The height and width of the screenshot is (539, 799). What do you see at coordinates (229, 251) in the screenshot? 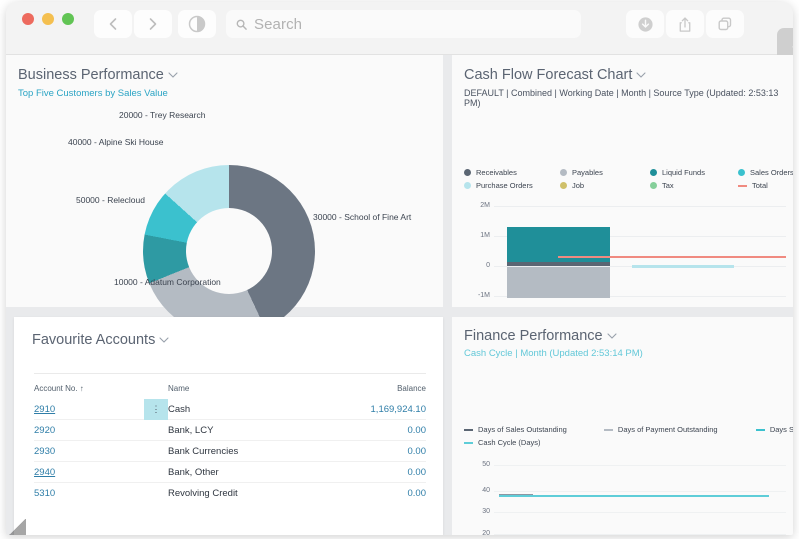
I see `top-customers-donut-chart` at bounding box center [229, 251].